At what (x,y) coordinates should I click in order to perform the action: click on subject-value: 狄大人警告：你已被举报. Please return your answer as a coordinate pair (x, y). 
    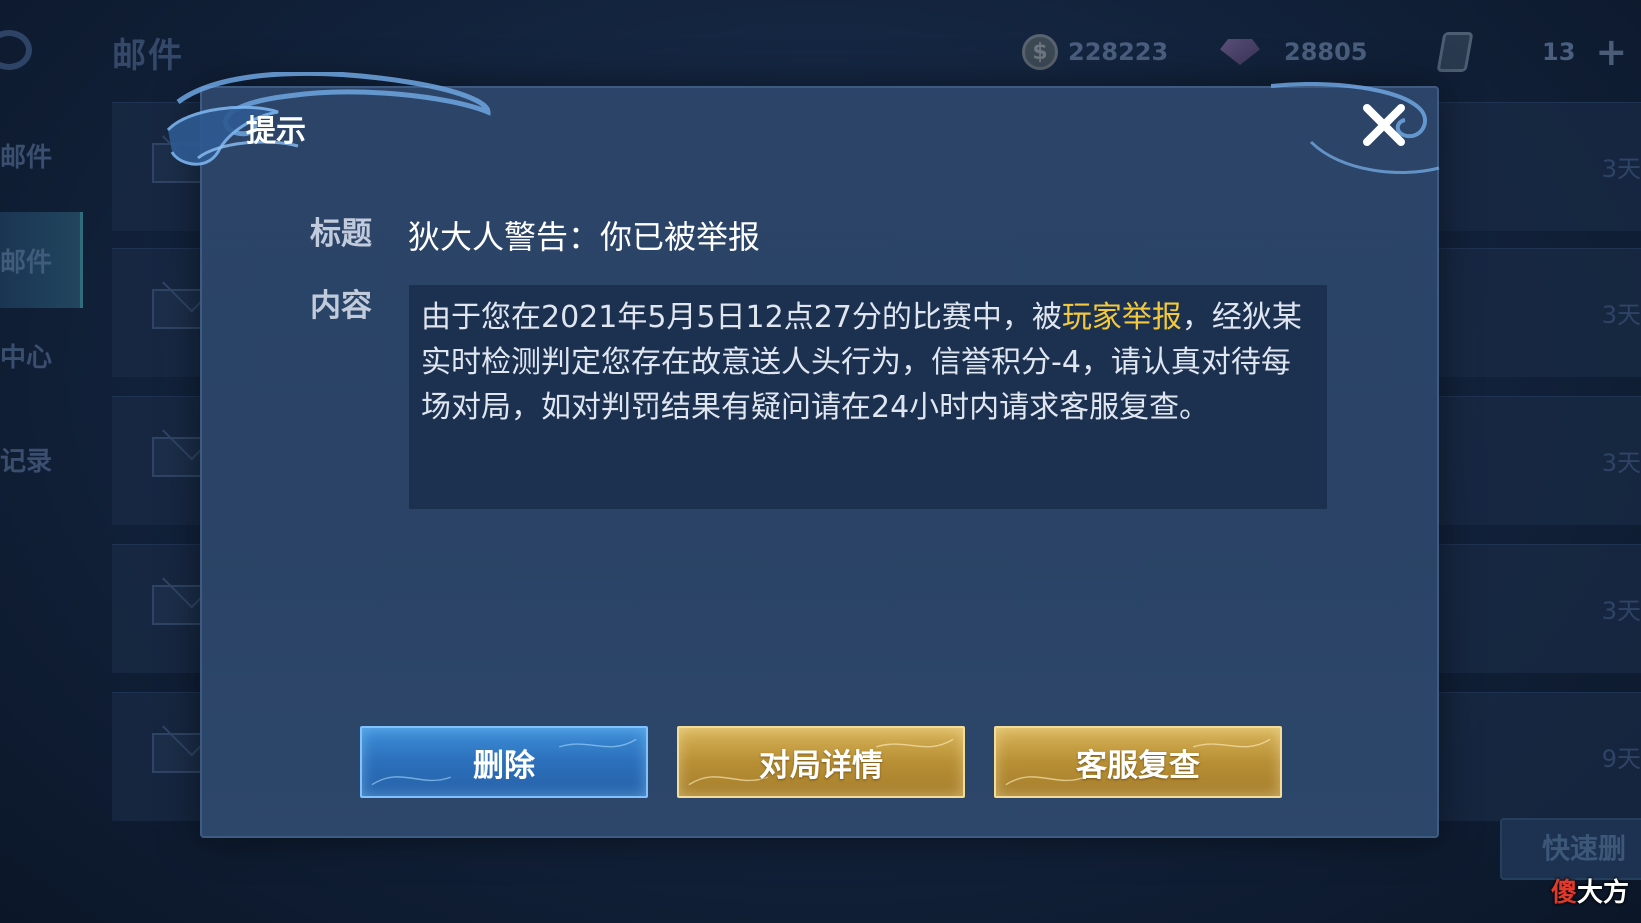
    Looking at the image, I should click on (584, 237).